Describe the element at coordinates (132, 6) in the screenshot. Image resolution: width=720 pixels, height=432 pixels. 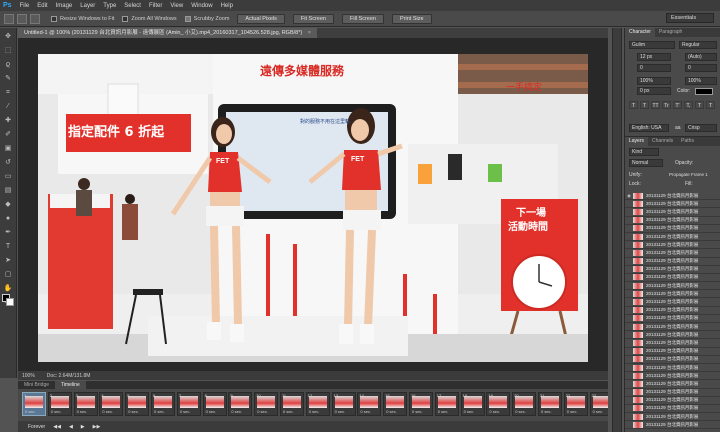
I see `menu-select: Select` at that location.